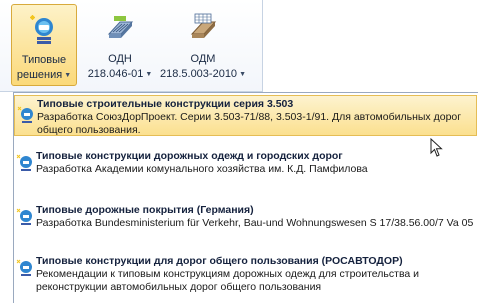  What do you see at coordinates (44, 60) in the screenshot?
I see `ribbon-button-line1: Типовые` at bounding box center [44, 60].